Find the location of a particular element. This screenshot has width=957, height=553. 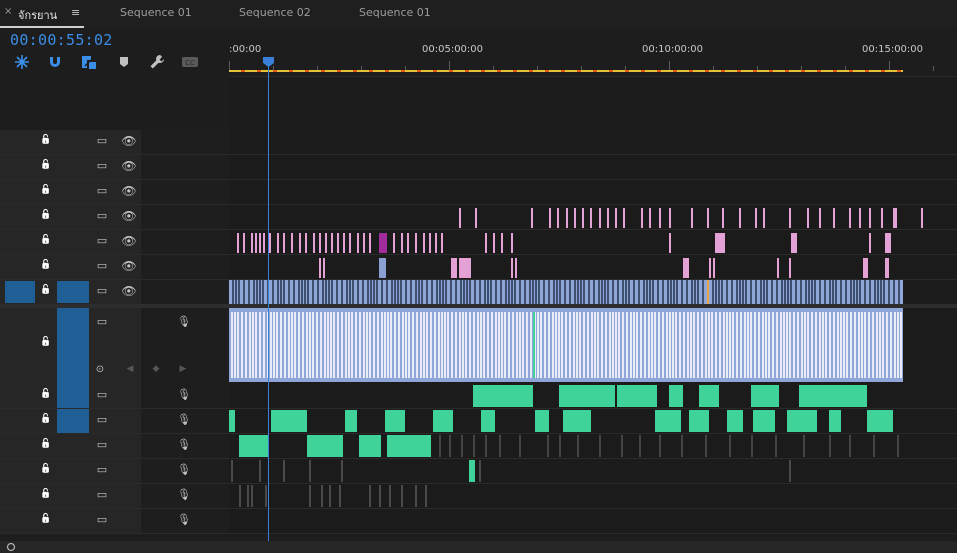

captions-icon: CC is located at coordinates (190, 62).